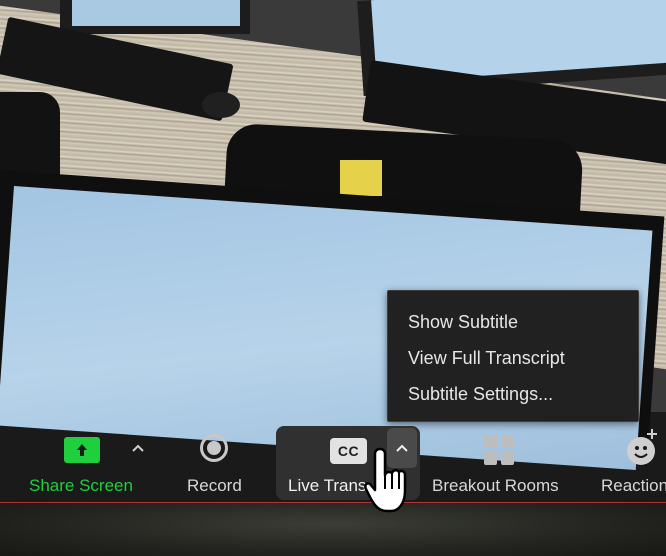 This screenshot has width=666, height=556. I want to click on share-screen-button: Share Screen, so click(82, 457).